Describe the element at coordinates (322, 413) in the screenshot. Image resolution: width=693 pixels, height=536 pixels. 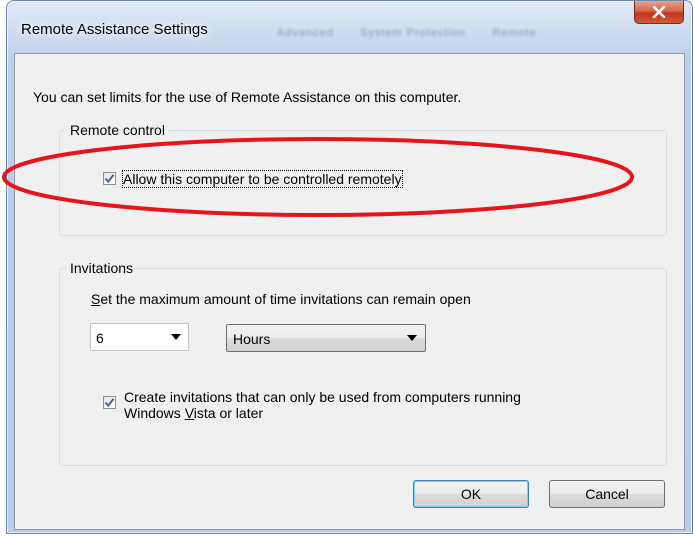
I see `vista-only-label-line2: Windows Vista or later` at that location.